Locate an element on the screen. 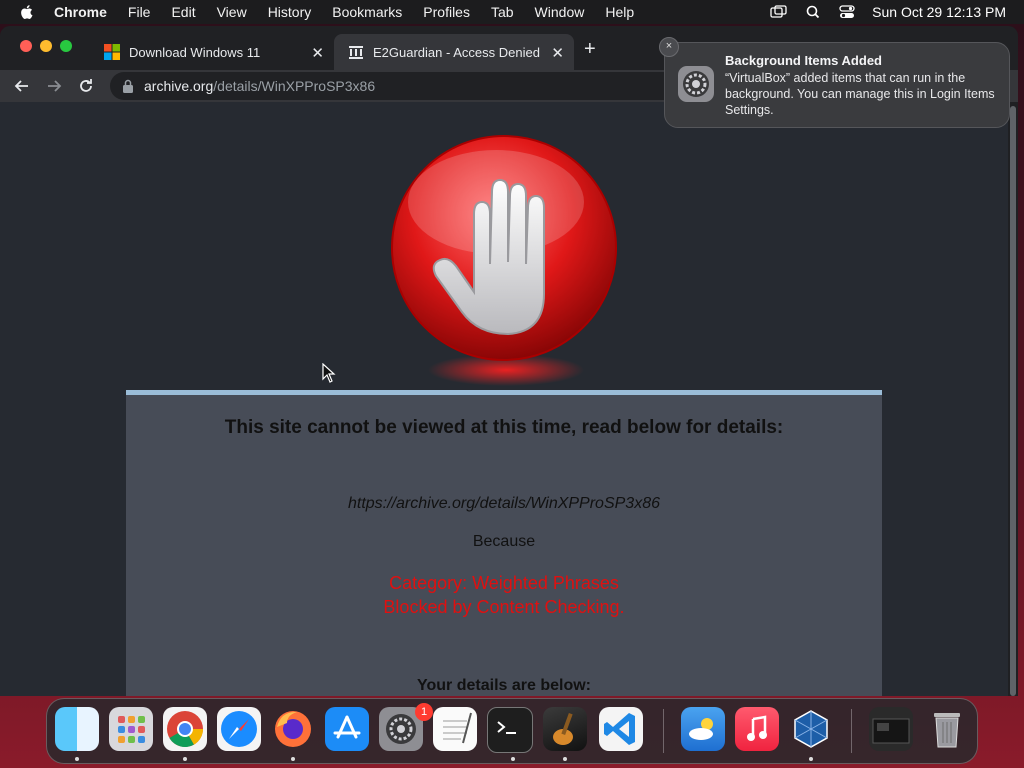  control-center-icon is located at coordinates (847, 12).